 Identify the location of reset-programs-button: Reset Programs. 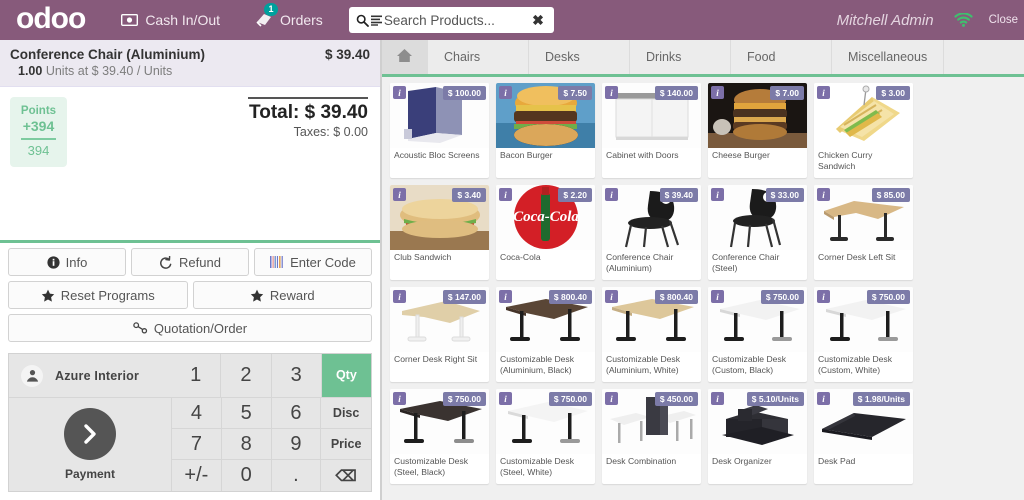
(98, 295).